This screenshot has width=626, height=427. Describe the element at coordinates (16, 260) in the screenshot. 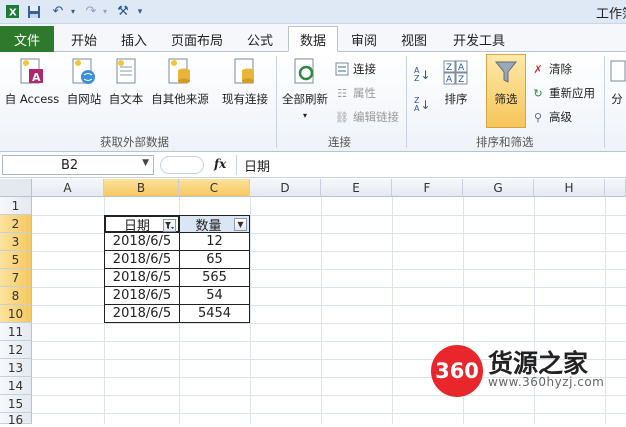

I see `row-header-5: 5` at that location.